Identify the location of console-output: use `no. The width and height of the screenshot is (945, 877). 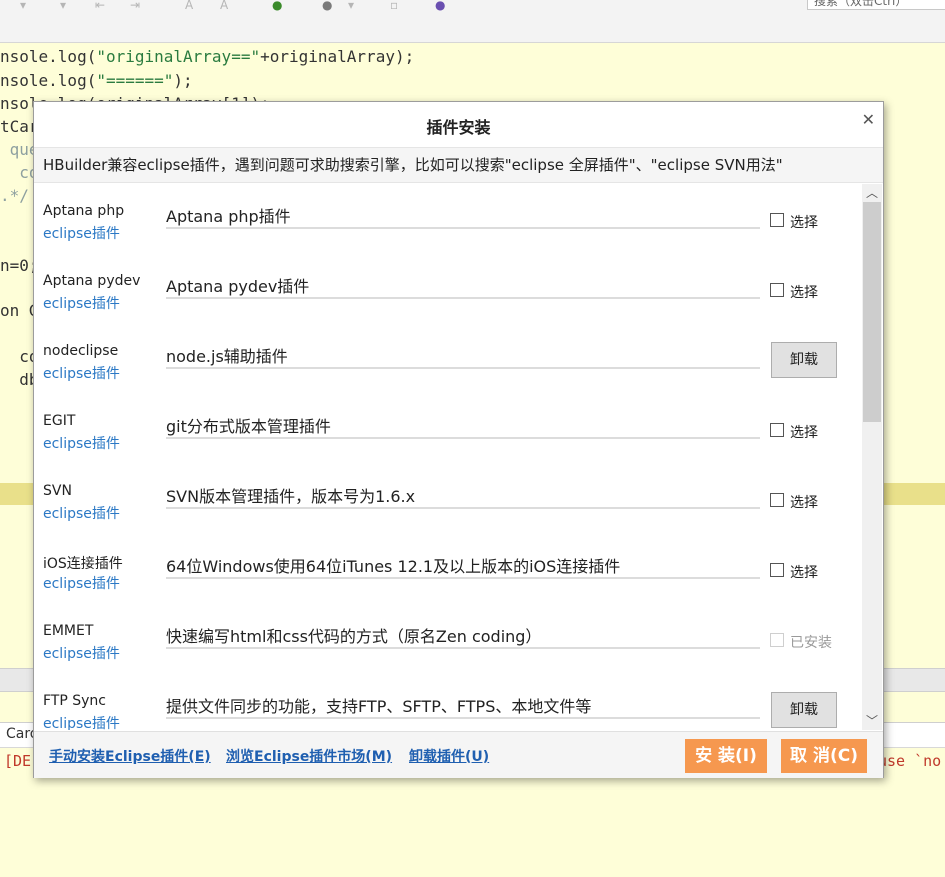
(910, 761).